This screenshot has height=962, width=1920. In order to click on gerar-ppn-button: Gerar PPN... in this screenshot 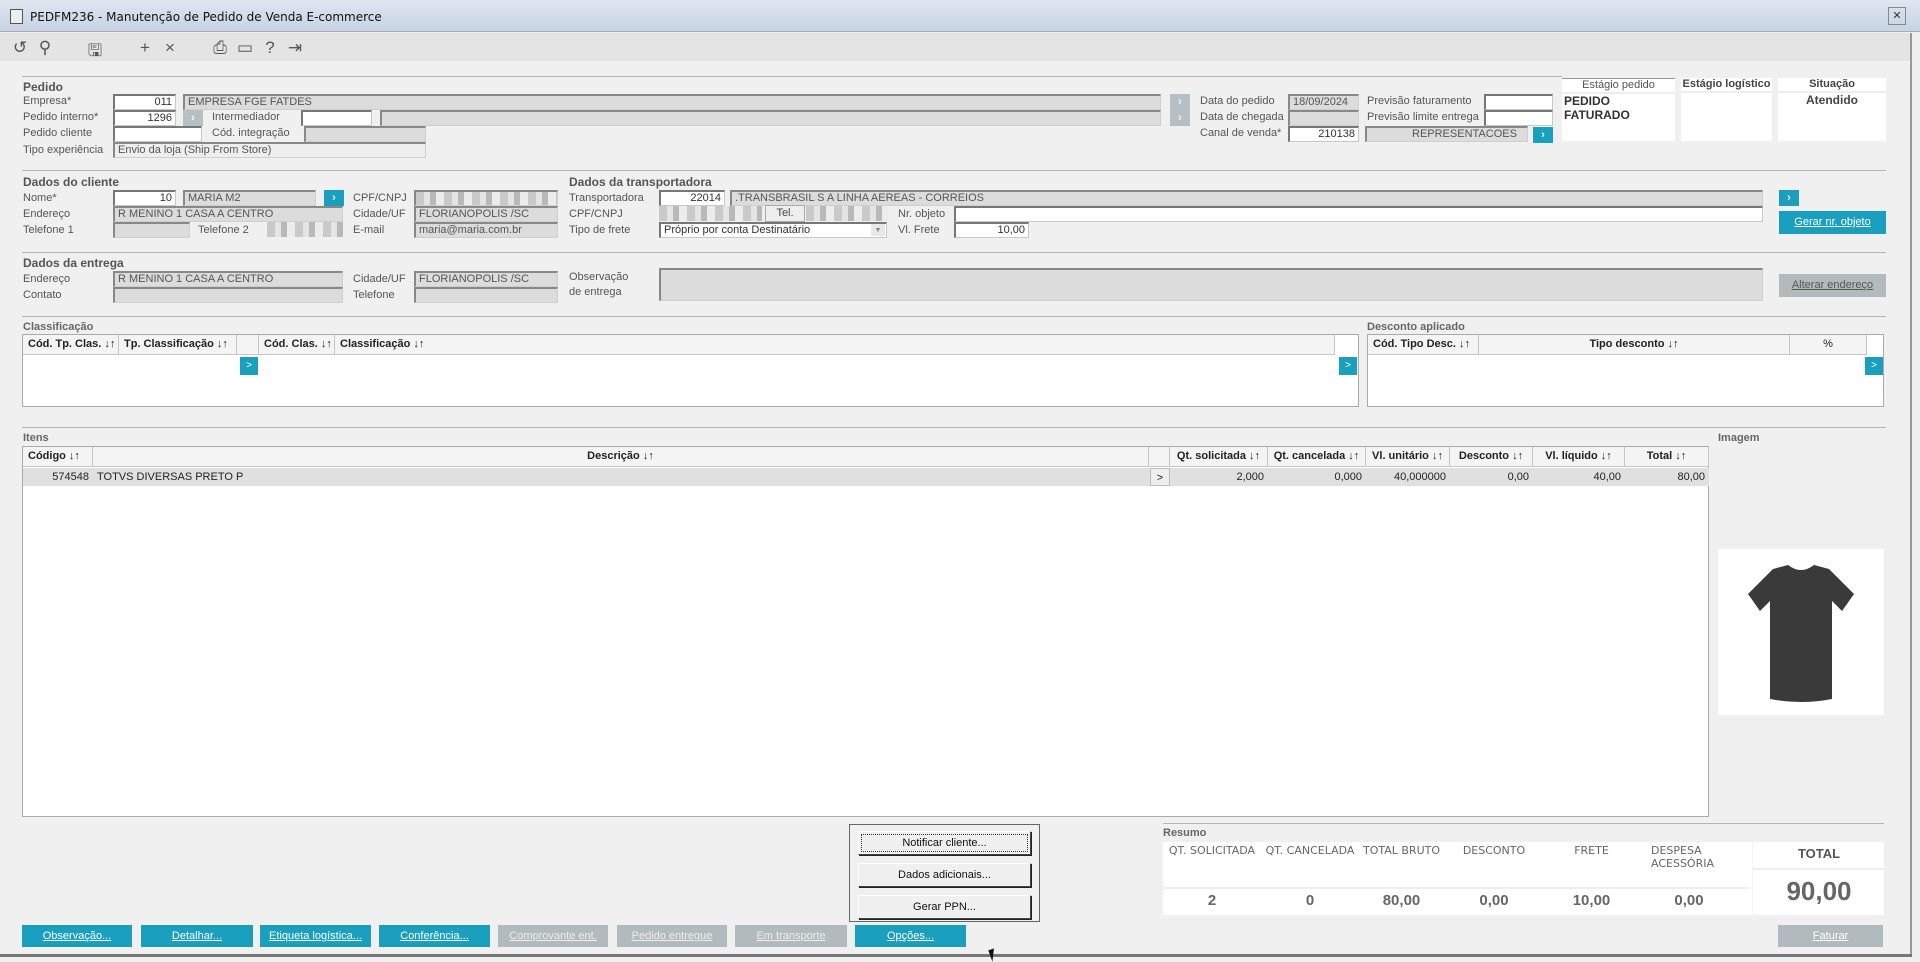, I will do `click(944, 907)`.